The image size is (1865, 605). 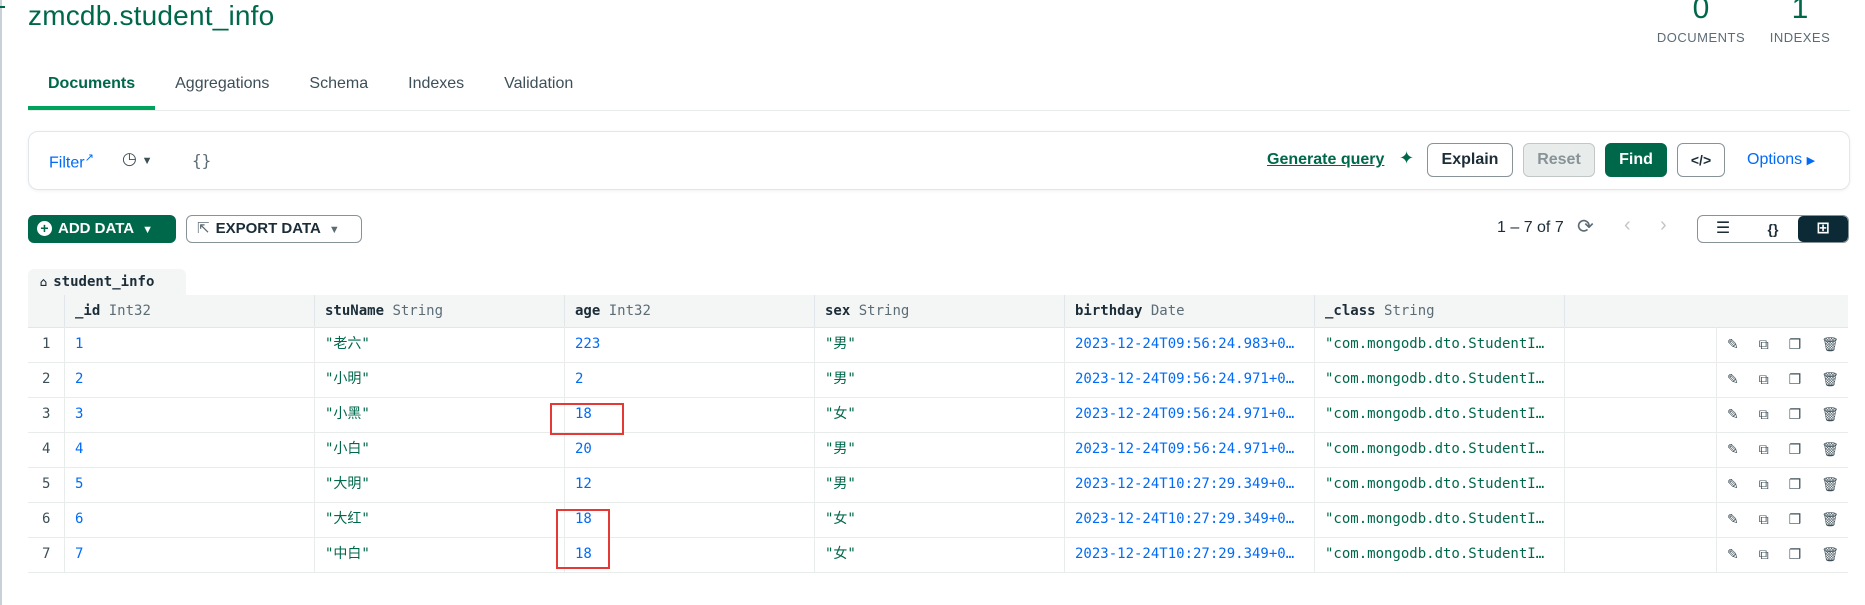 I want to click on cell-id: 3, so click(x=190, y=414).